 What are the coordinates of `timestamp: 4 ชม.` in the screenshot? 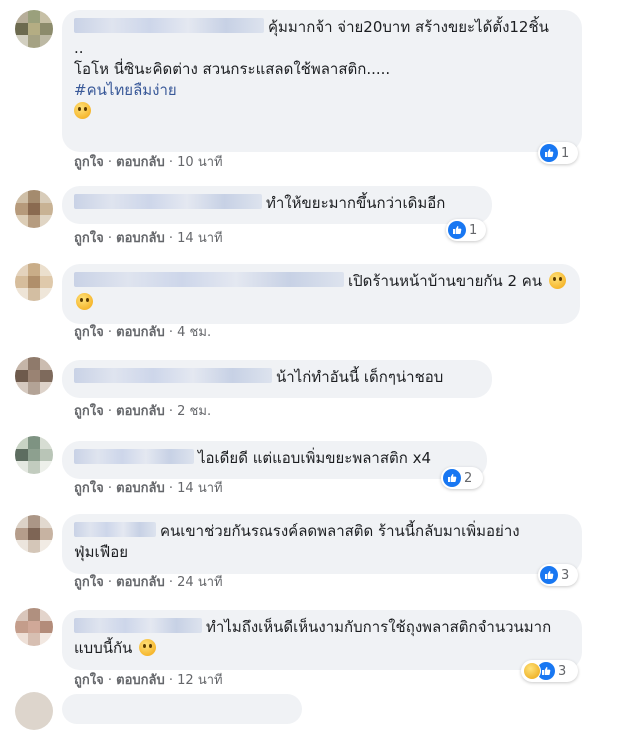 It's located at (194, 332).